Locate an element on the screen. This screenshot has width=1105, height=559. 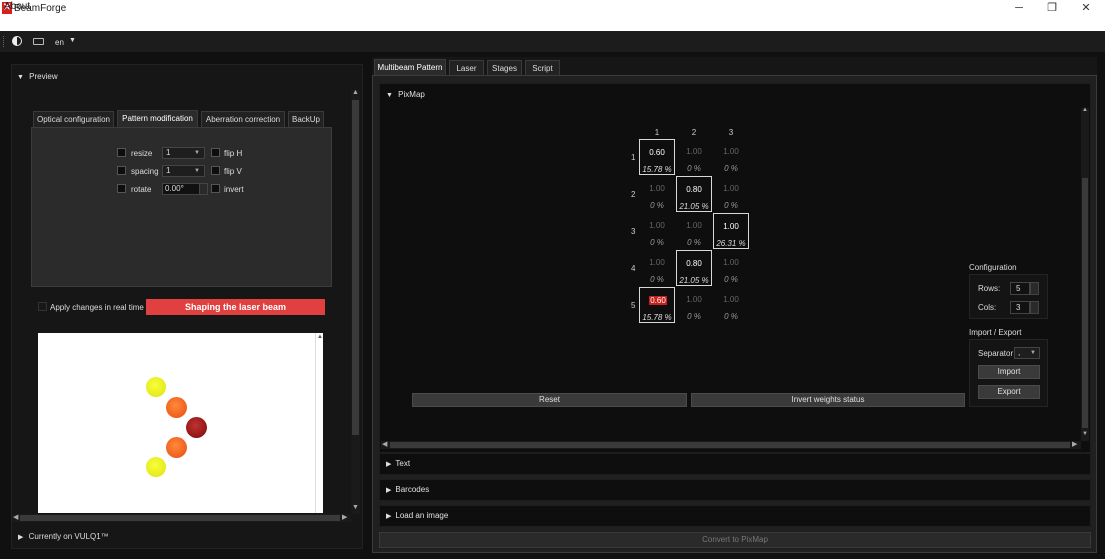
invert-checkbox is located at coordinates (215, 188).